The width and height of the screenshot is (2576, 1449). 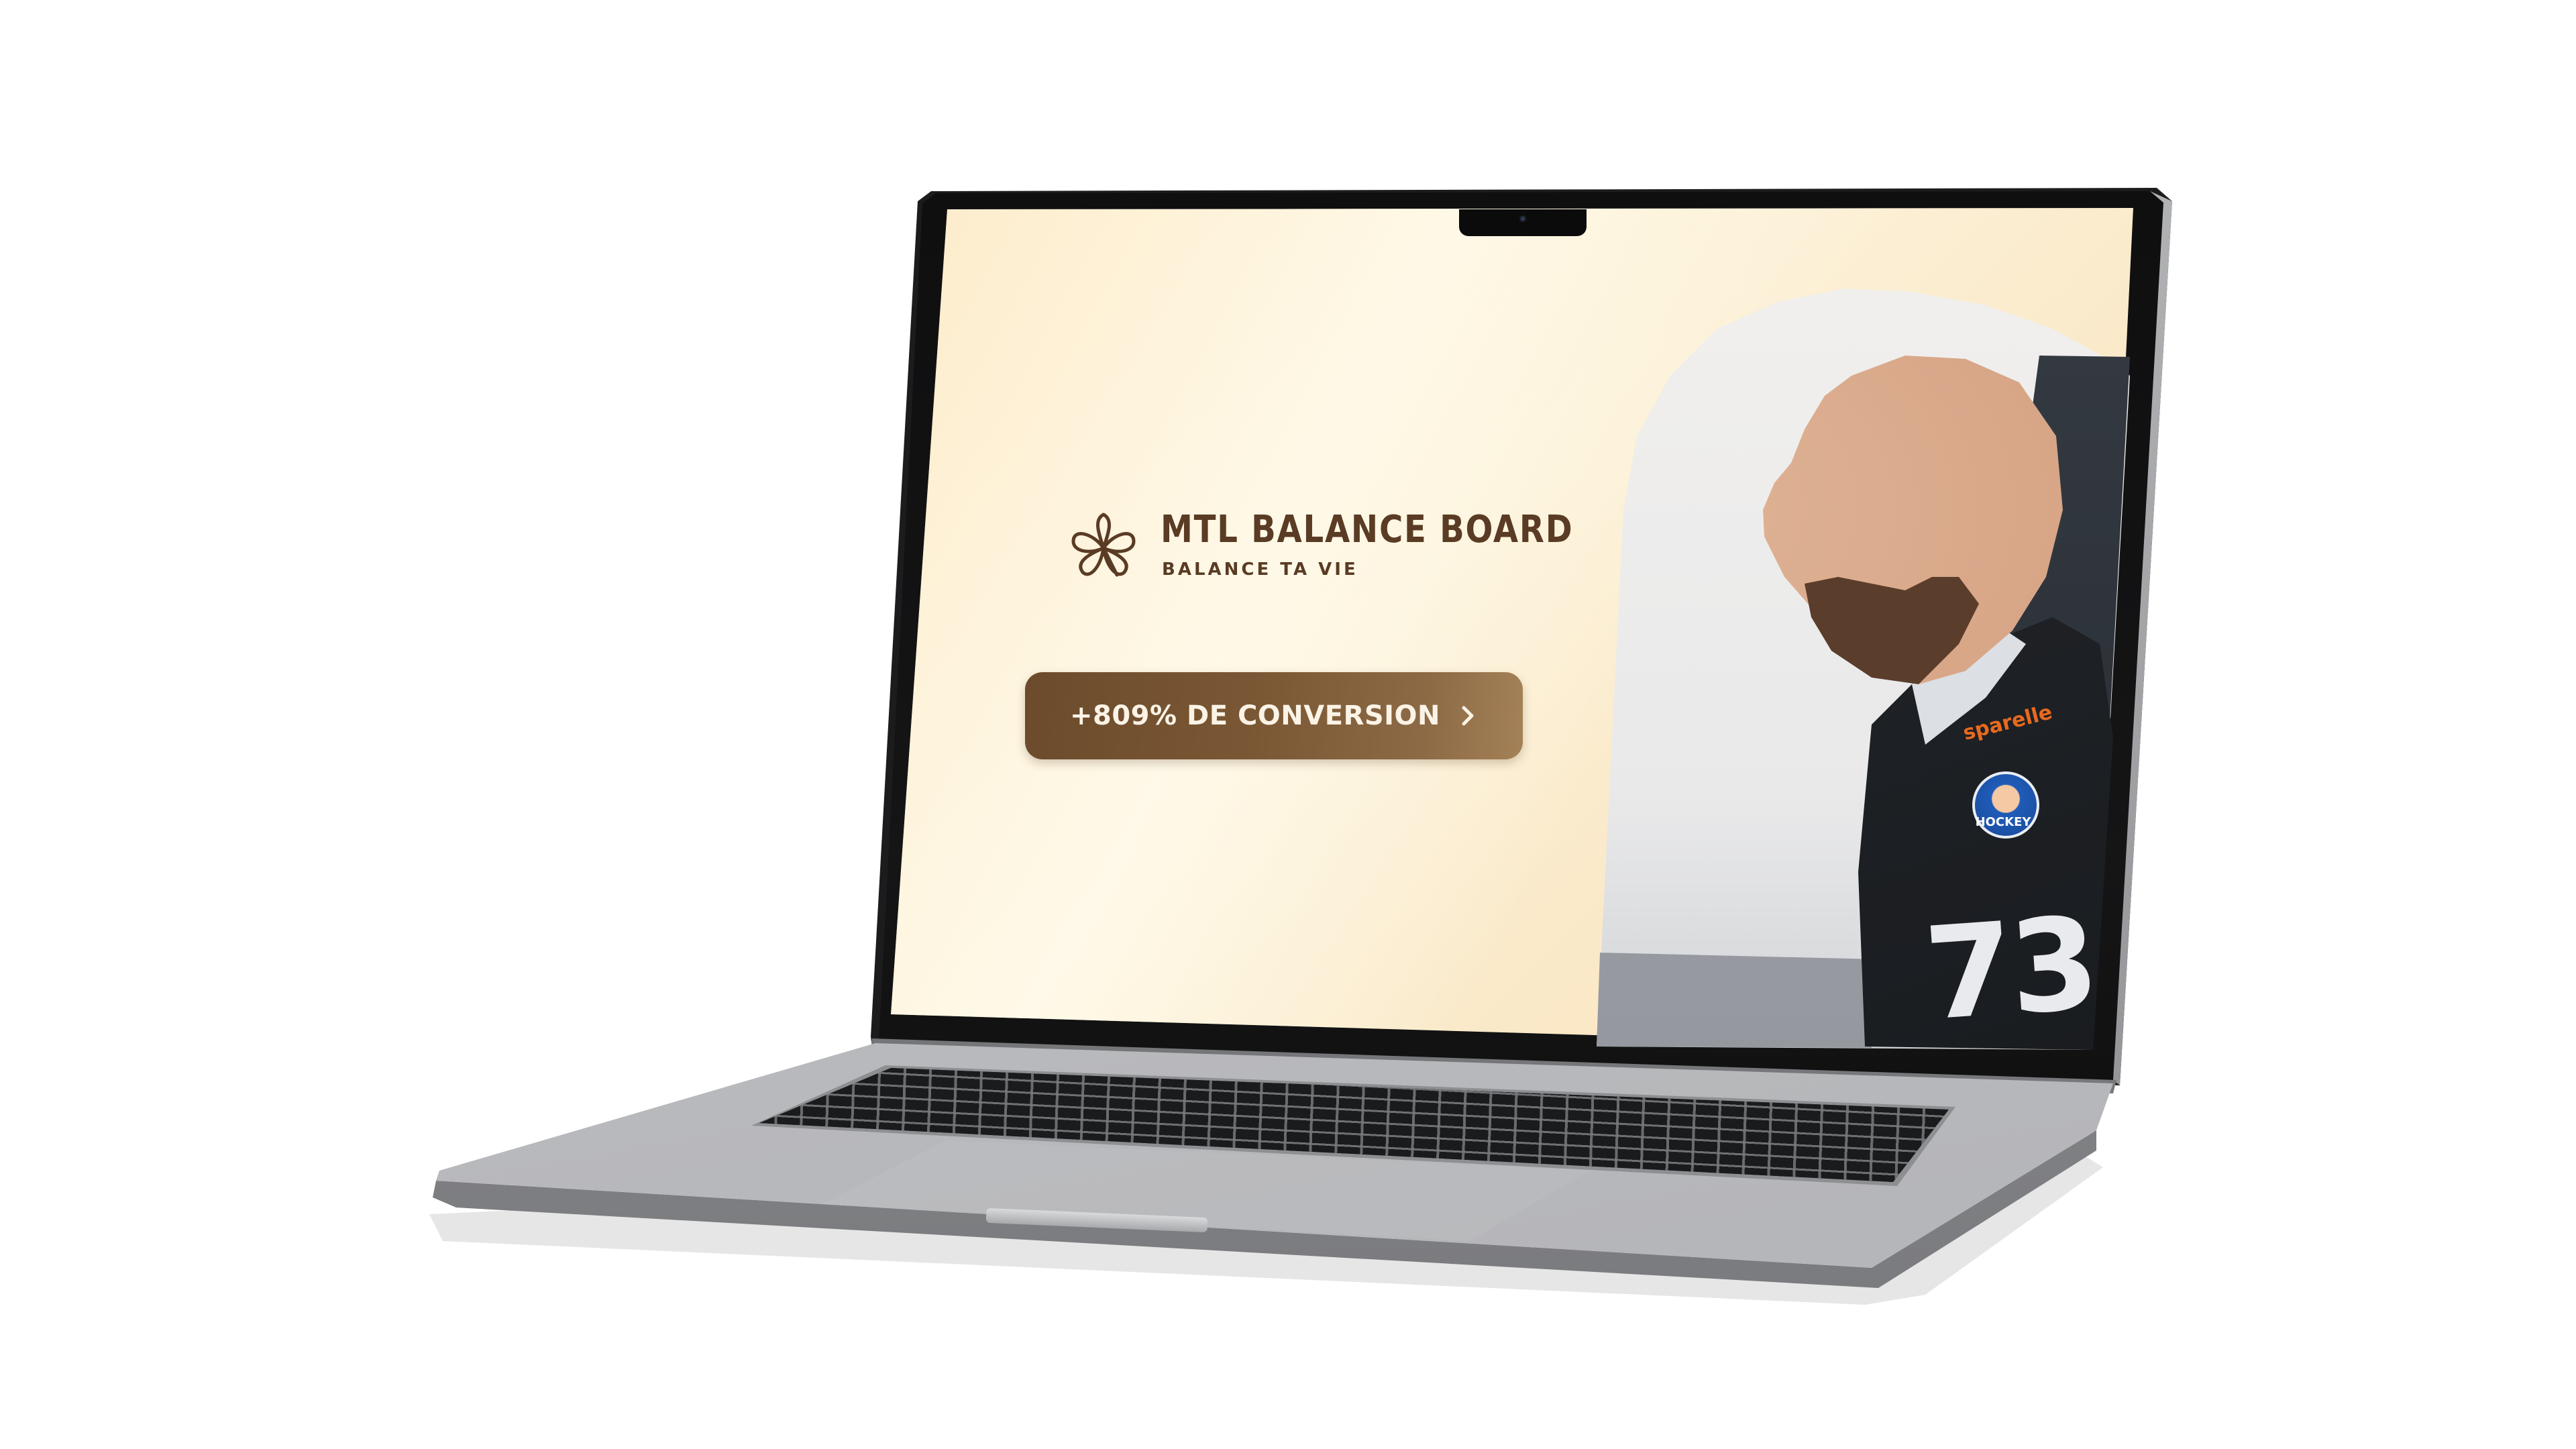 I want to click on camera-notch, so click(x=1523, y=222).